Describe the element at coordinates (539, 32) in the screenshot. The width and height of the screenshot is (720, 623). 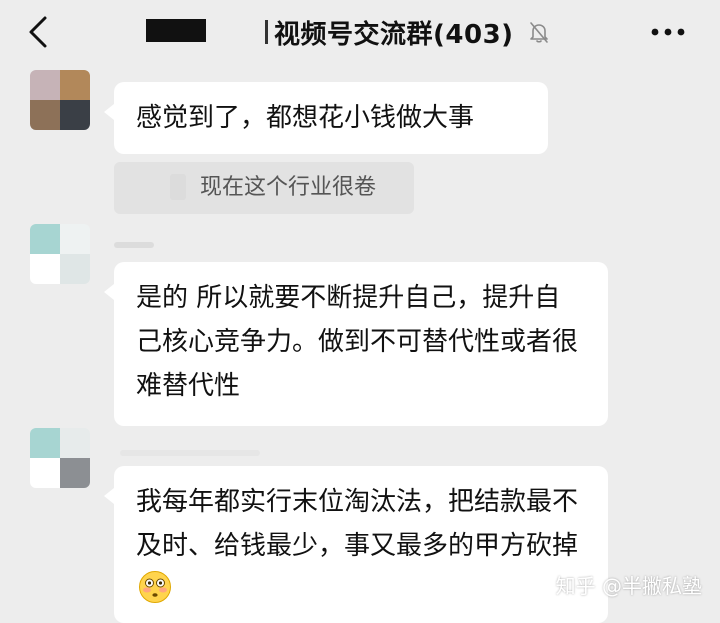
I see `bell-muted-icon` at that location.